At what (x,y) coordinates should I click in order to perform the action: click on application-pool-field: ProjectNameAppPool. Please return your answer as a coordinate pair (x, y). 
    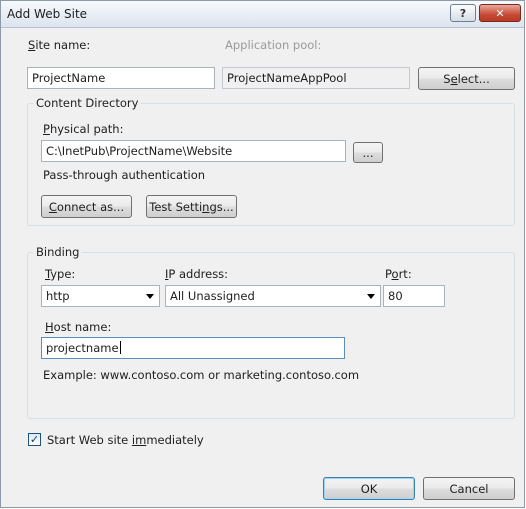
    Looking at the image, I should click on (316, 78).